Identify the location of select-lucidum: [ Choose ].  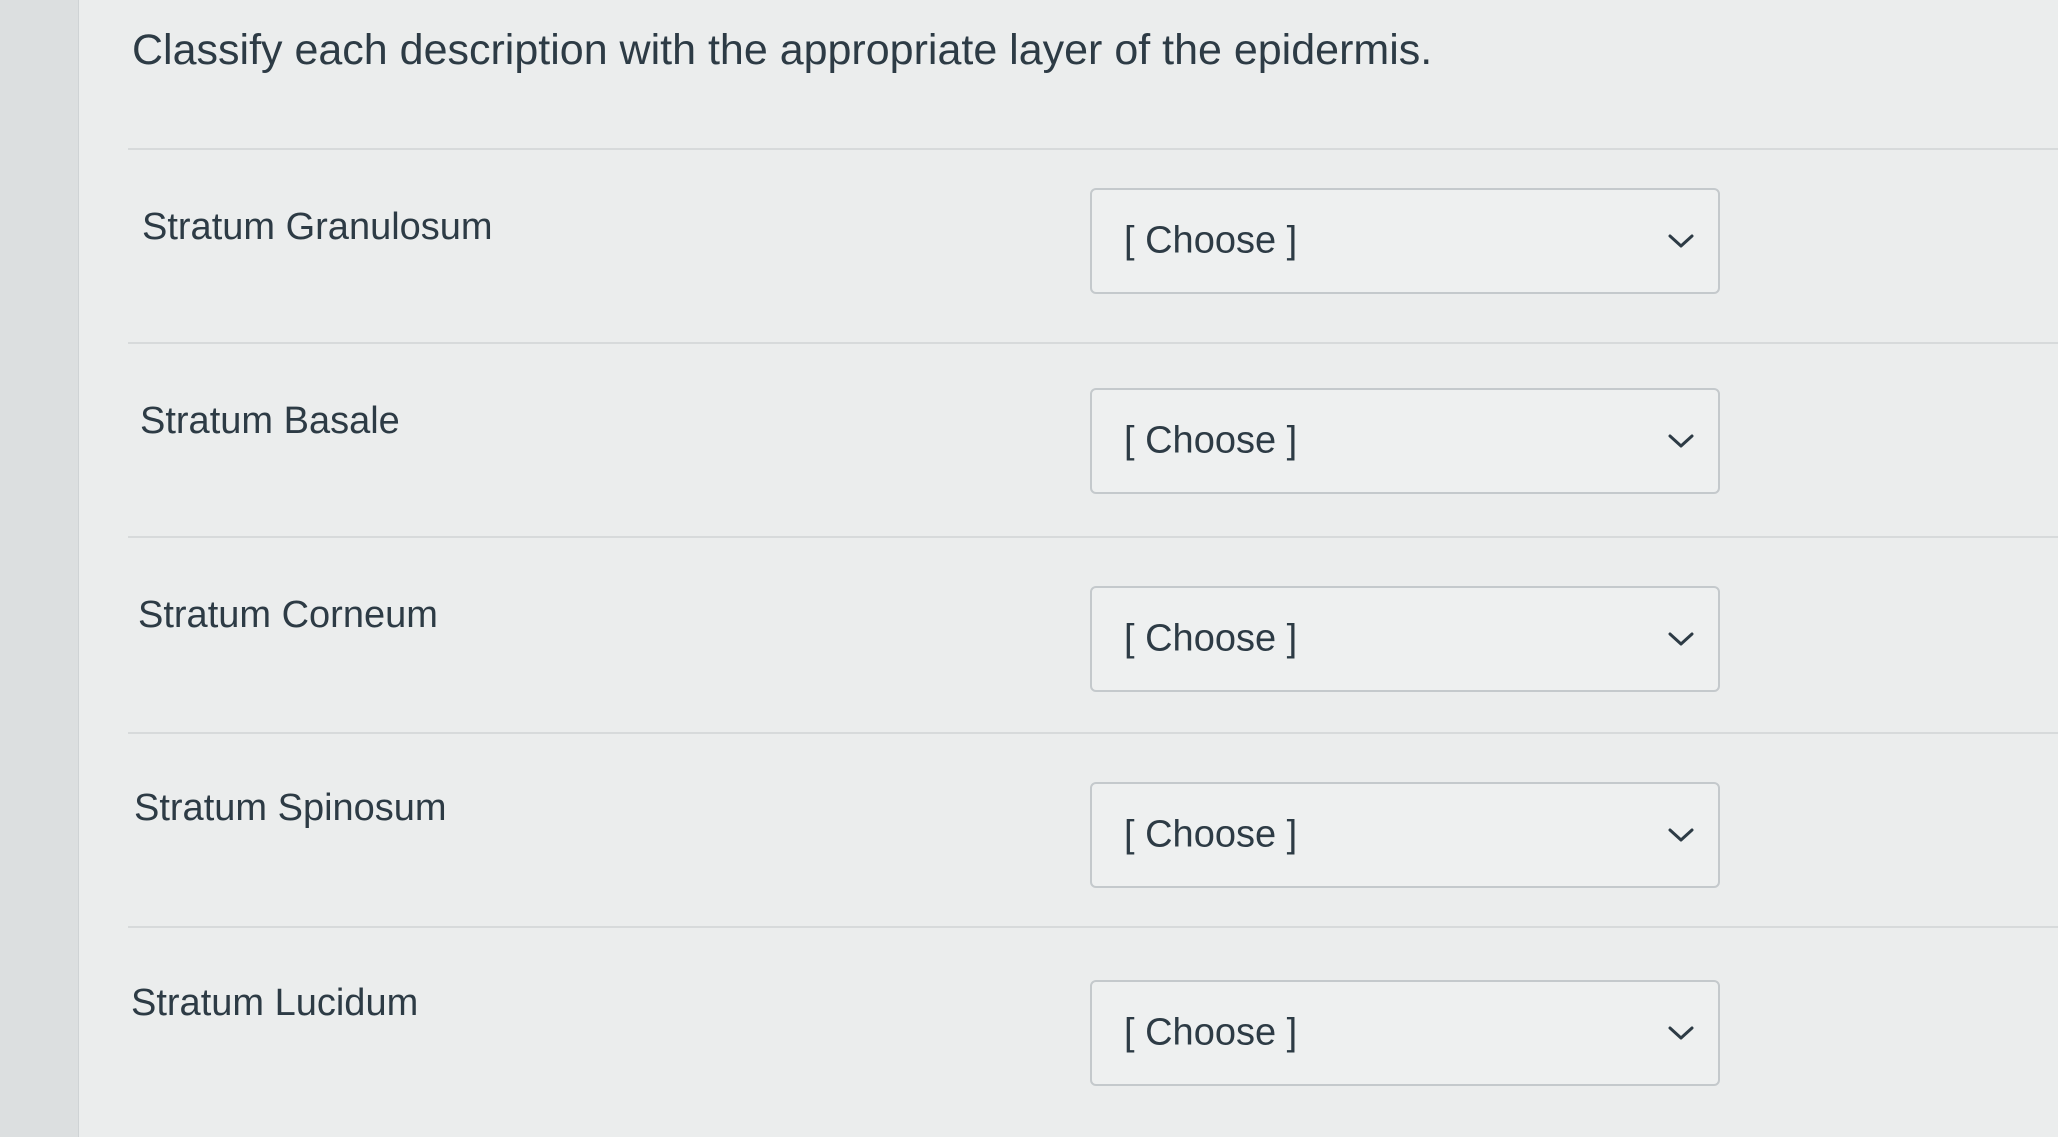
(1405, 1033).